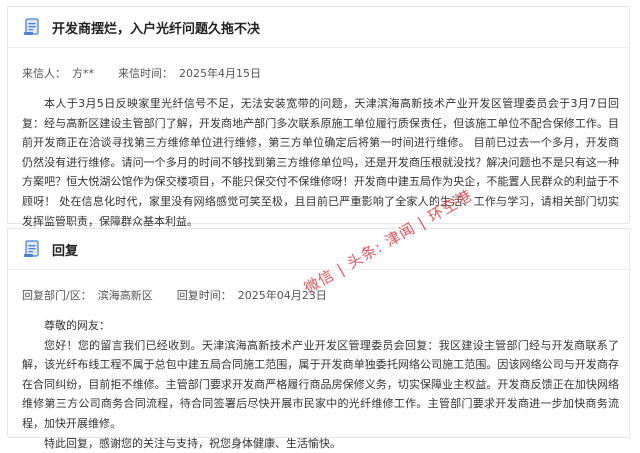  What do you see at coordinates (282, 295) in the screenshot?
I see `reply-time-value: 2025年04月23日` at bounding box center [282, 295].